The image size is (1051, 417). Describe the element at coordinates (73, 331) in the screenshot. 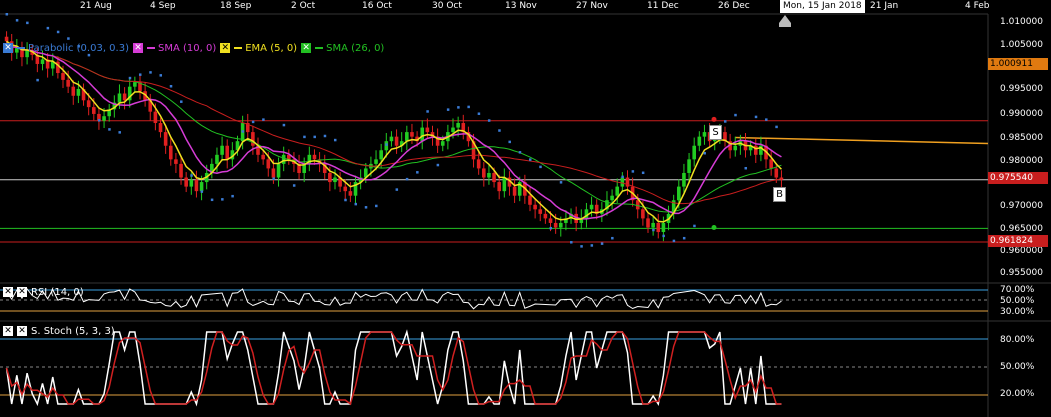

I see `stoch-title: S. Stoch (5, 3, 3)` at that location.